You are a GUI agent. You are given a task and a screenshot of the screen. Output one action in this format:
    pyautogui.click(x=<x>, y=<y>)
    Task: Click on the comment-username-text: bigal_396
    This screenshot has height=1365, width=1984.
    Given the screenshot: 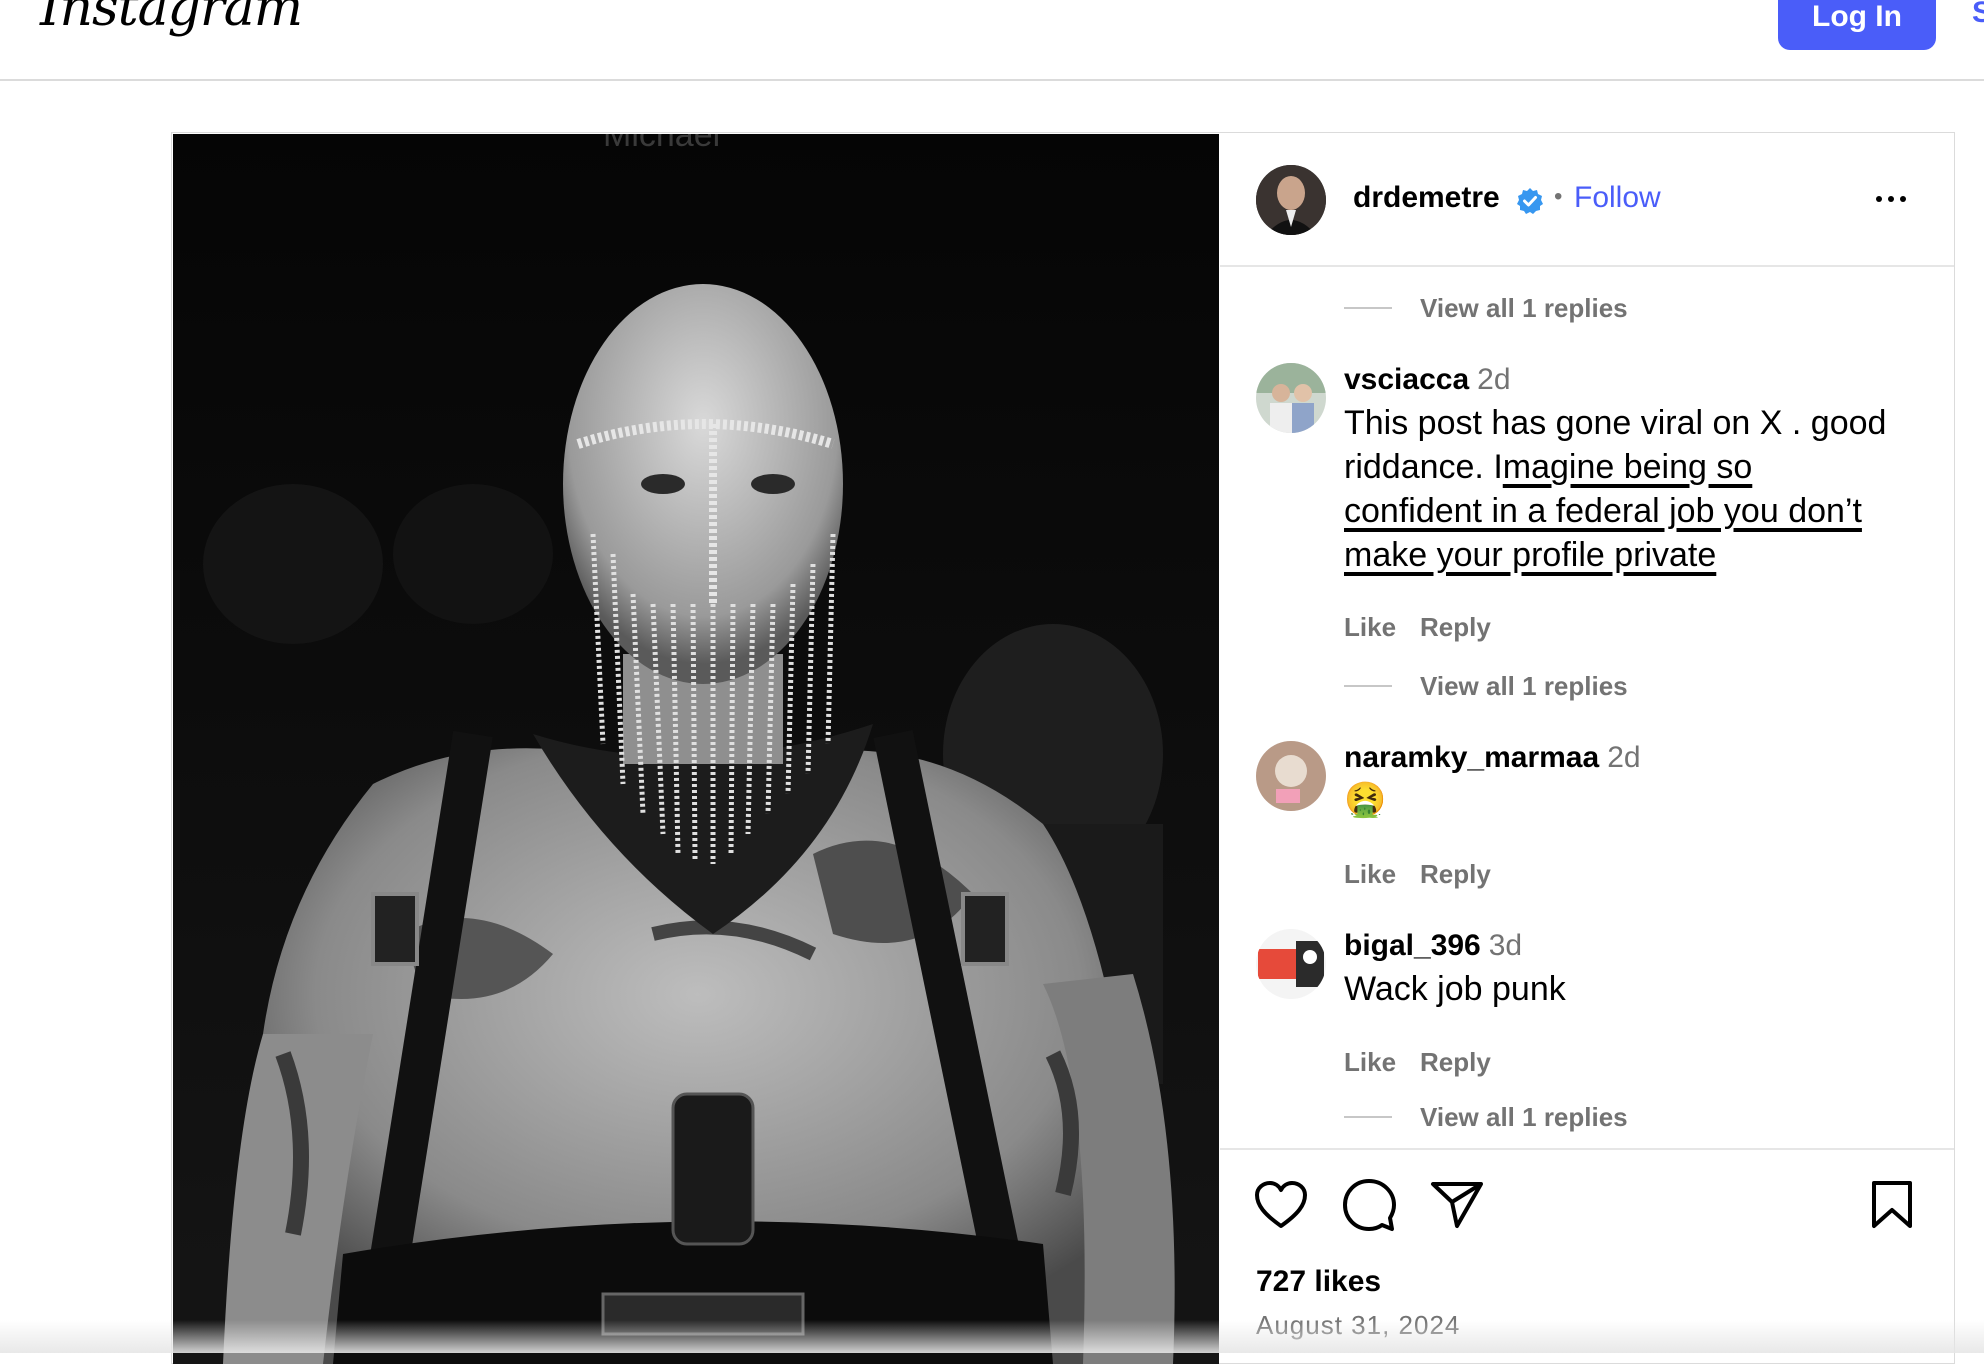 What is the action you would take?
    pyautogui.click(x=1412, y=945)
    